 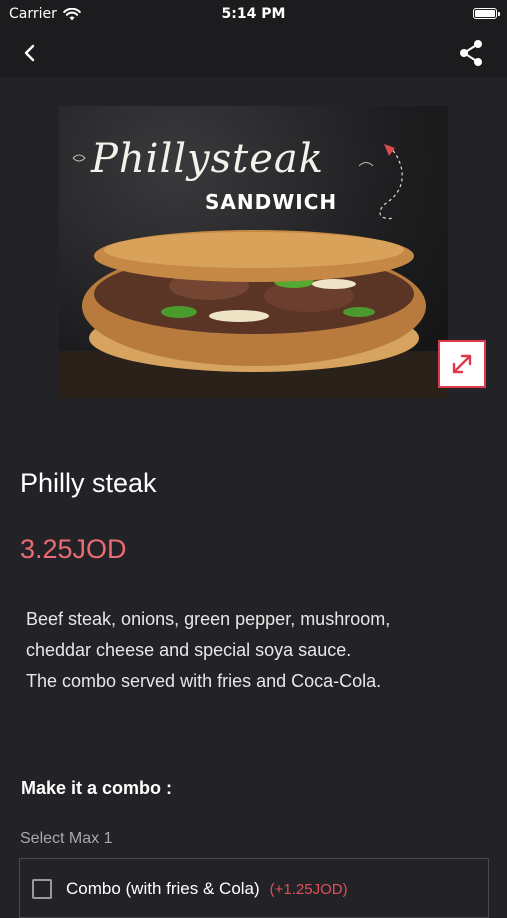 I want to click on hero-block-text: SANDWICH, so click(x=271, y=202).